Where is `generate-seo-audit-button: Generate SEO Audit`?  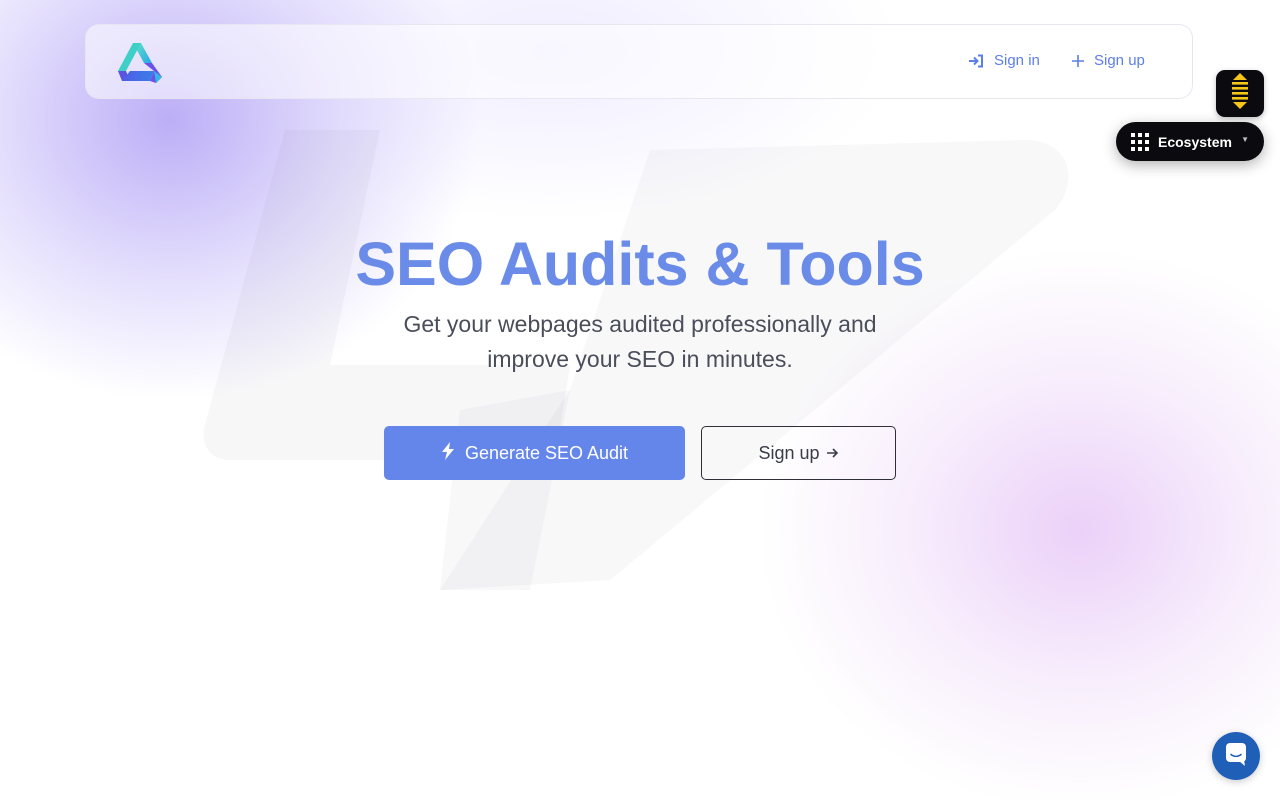 generate-seo-audit-button: Generate SEO Audit is located at coordinates (534, 453).